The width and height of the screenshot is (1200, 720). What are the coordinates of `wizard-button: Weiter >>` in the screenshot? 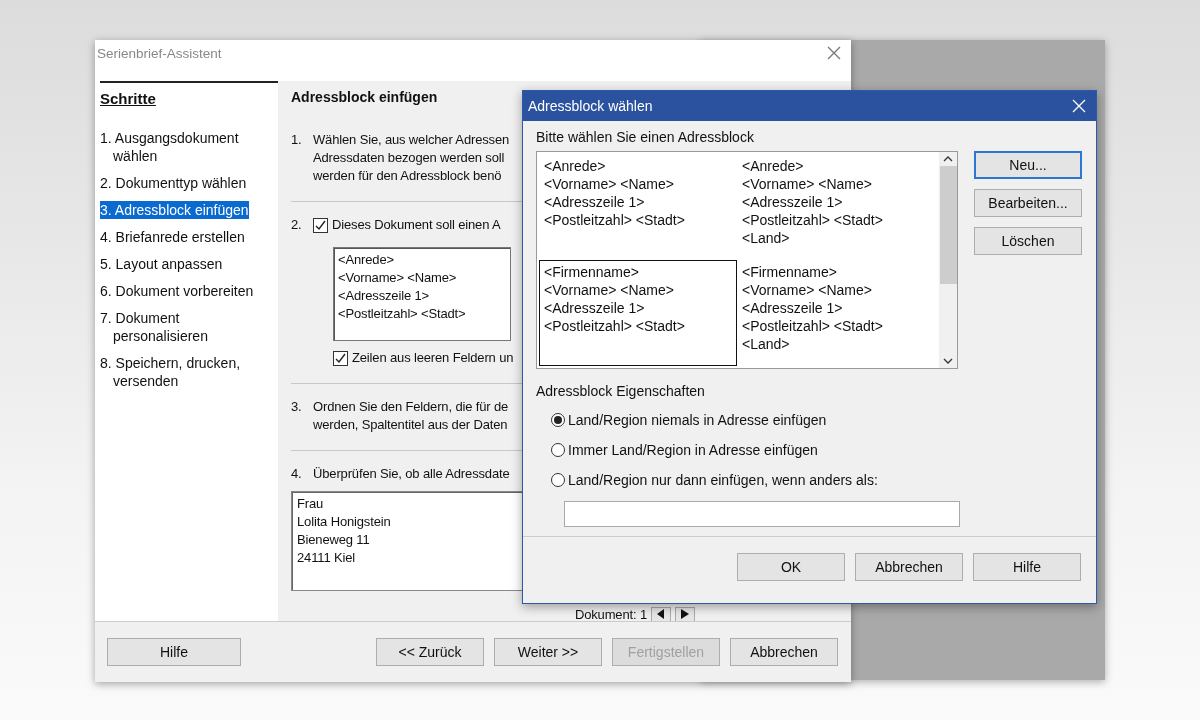 It's located at (548, 652).